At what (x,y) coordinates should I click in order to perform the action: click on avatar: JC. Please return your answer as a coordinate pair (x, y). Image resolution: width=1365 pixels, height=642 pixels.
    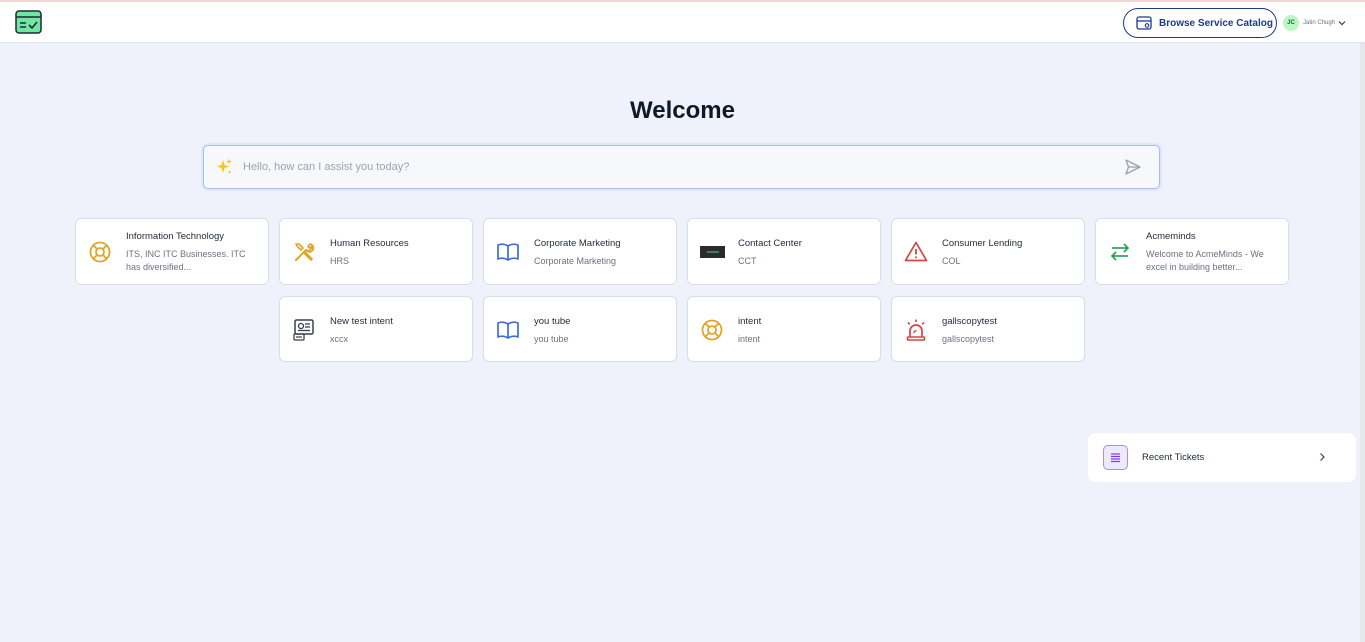
    Looking at the image, I should click on (1291, 23).